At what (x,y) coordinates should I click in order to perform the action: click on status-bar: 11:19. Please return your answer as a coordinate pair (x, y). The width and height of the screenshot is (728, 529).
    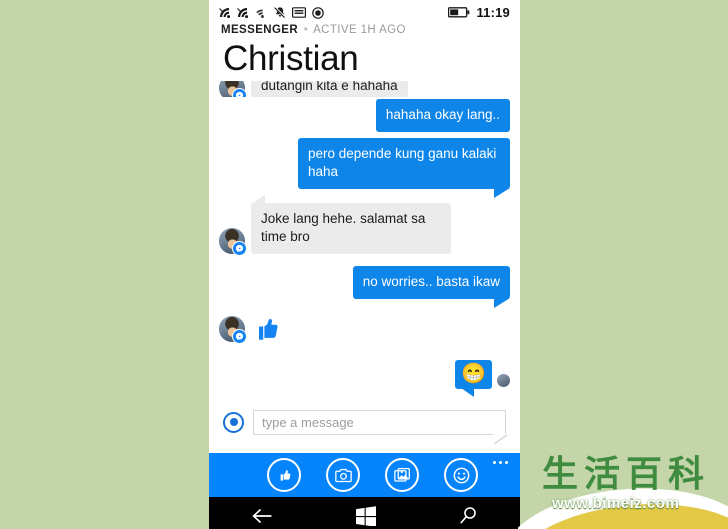
    Looking at the image, I should click on (364, 11).